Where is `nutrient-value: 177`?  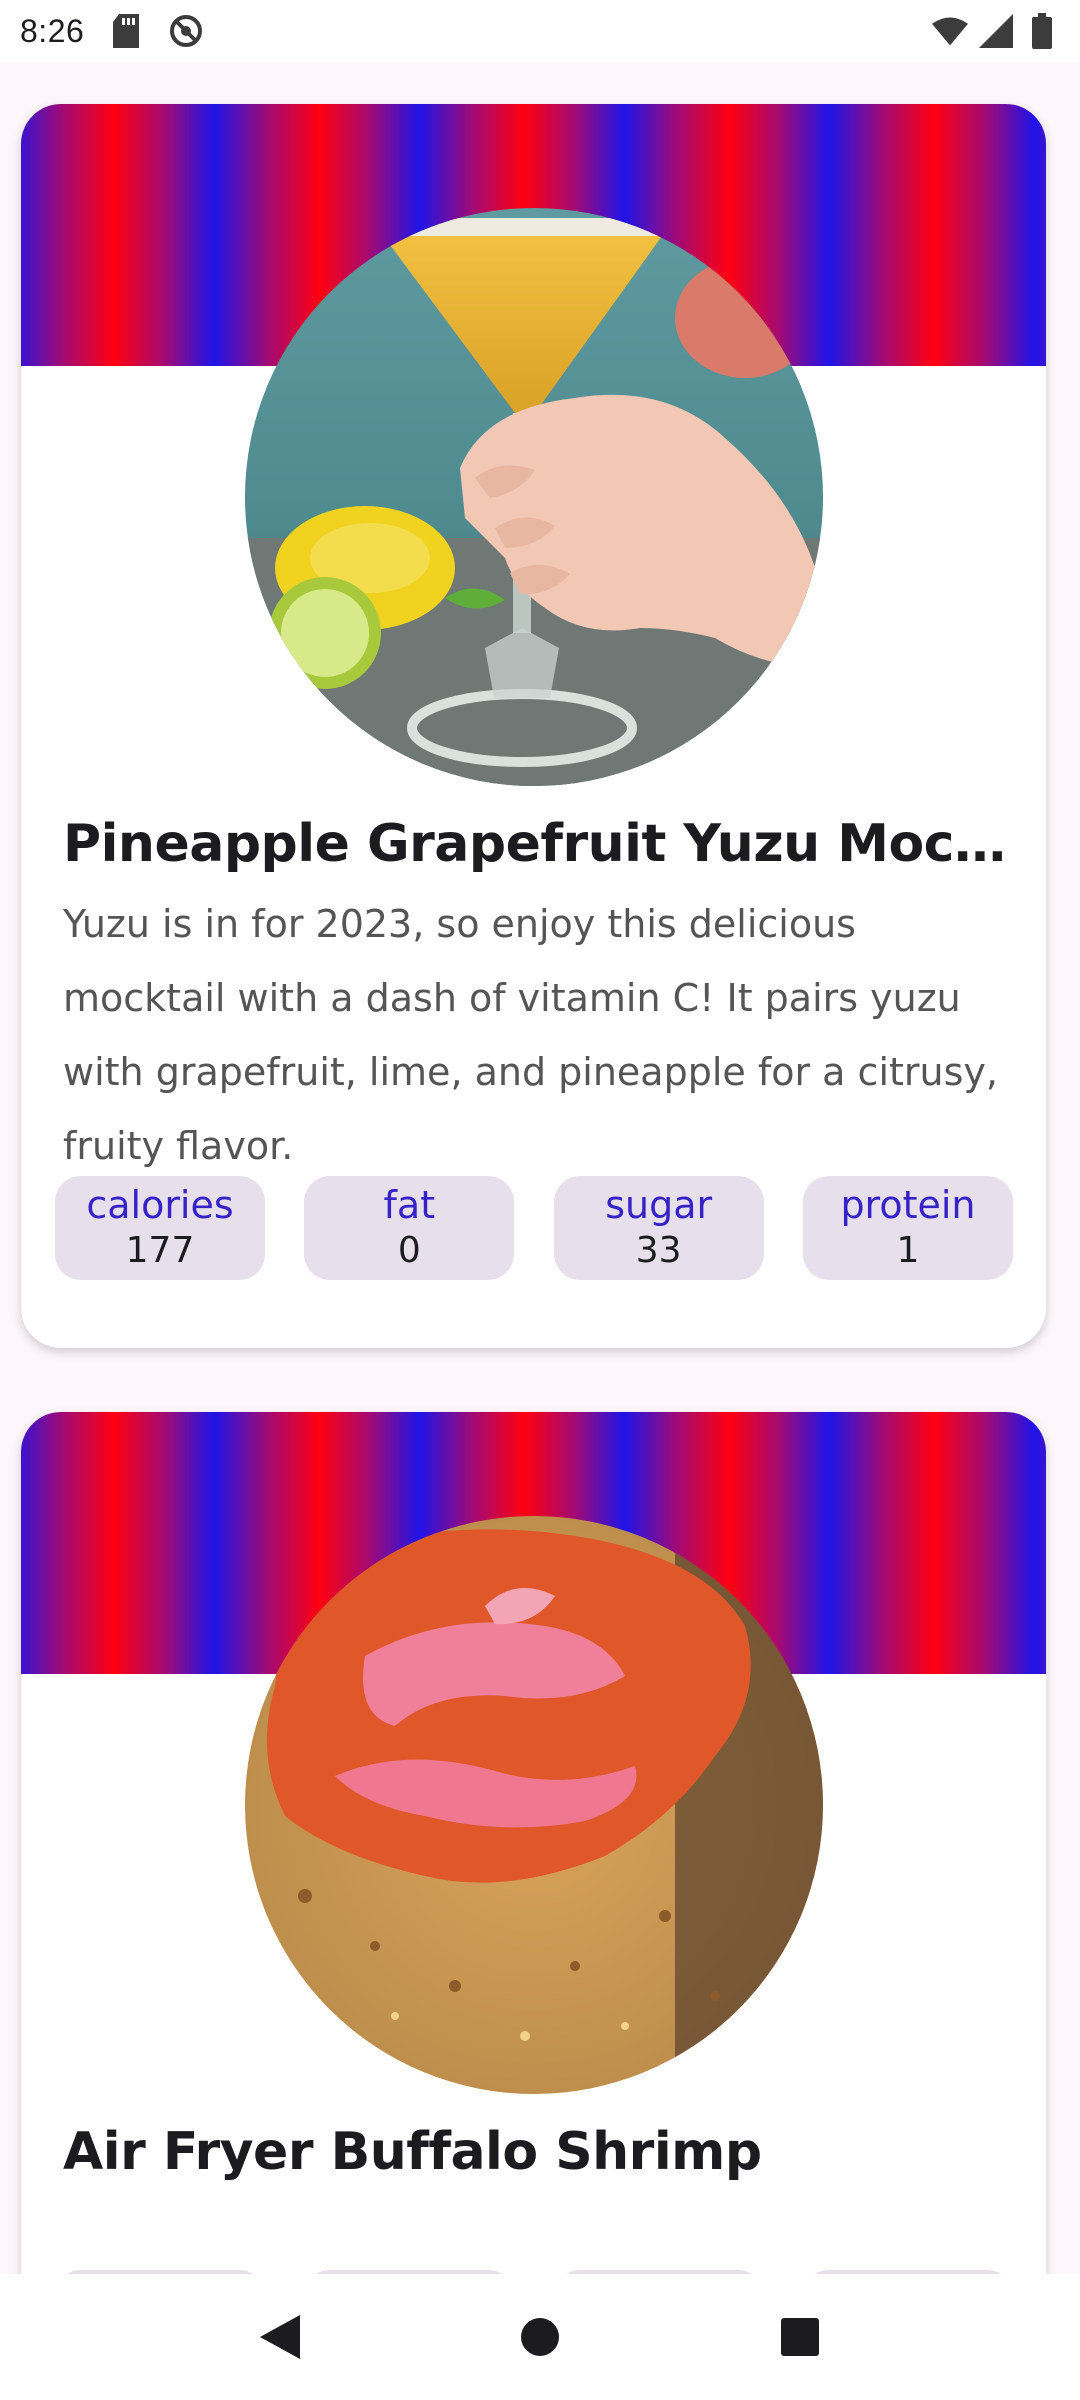 nutrient-value: 177 is located at coordinates (160, 1250).